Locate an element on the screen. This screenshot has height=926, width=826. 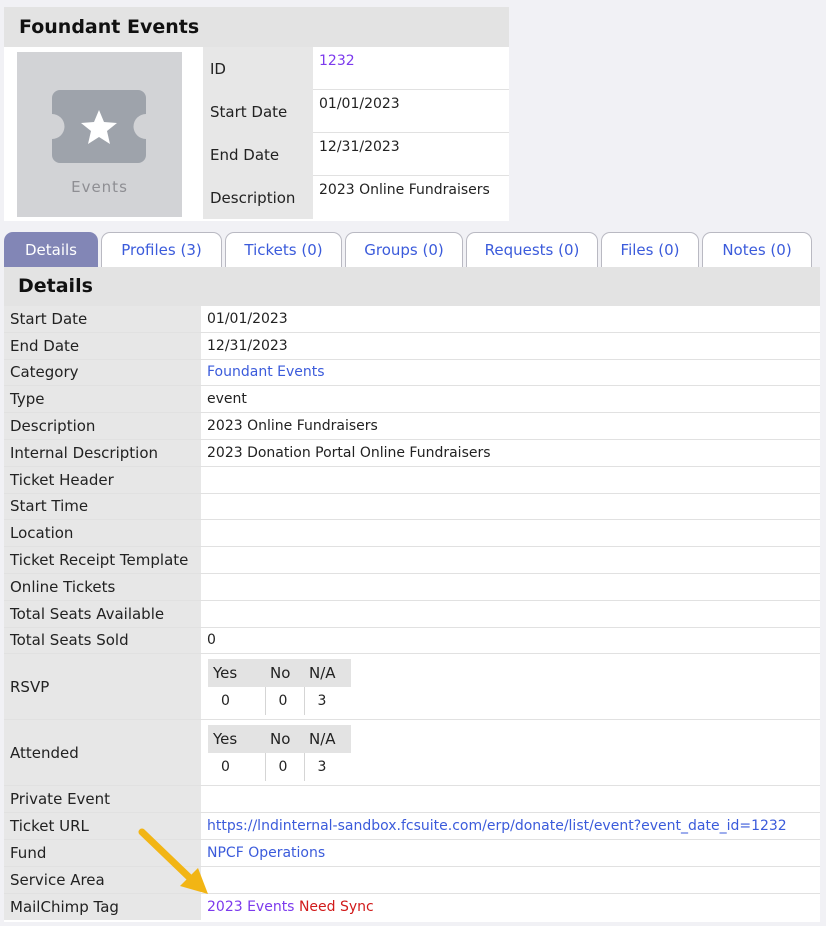
event-id-value: 1232 is located at coordinates (411, 68).